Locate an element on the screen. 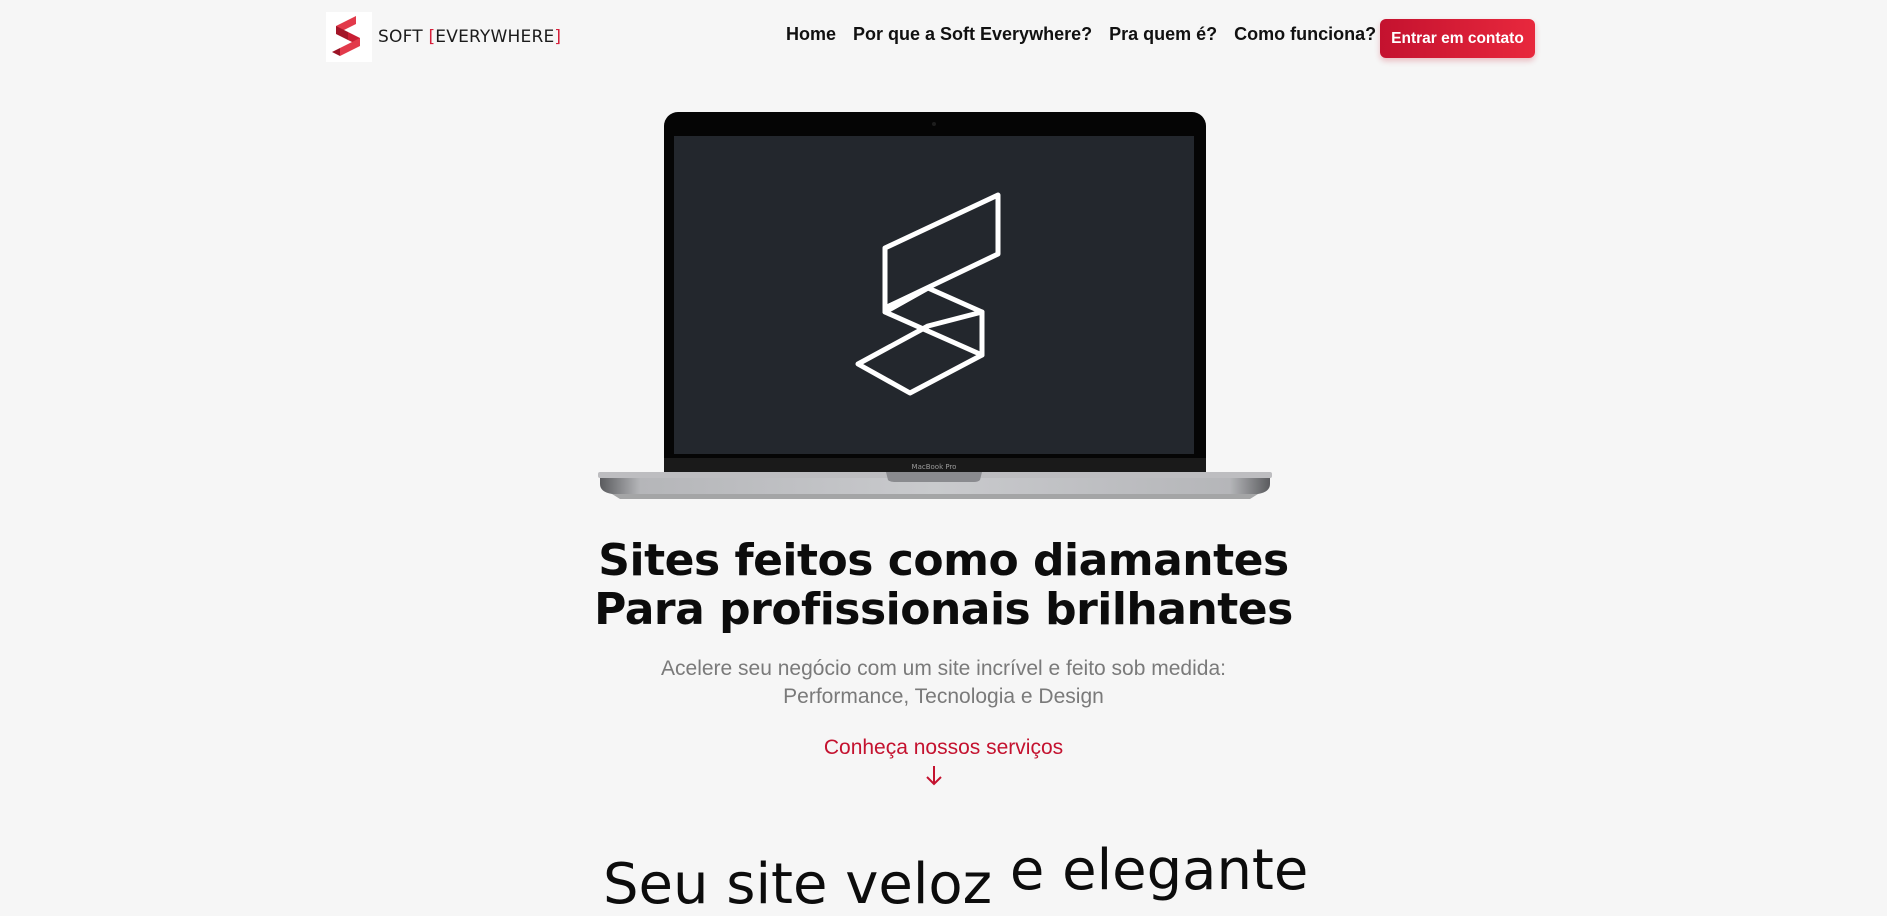  logo-word-everywhere: EVERYWHERE is located at coordinates (495, 37).